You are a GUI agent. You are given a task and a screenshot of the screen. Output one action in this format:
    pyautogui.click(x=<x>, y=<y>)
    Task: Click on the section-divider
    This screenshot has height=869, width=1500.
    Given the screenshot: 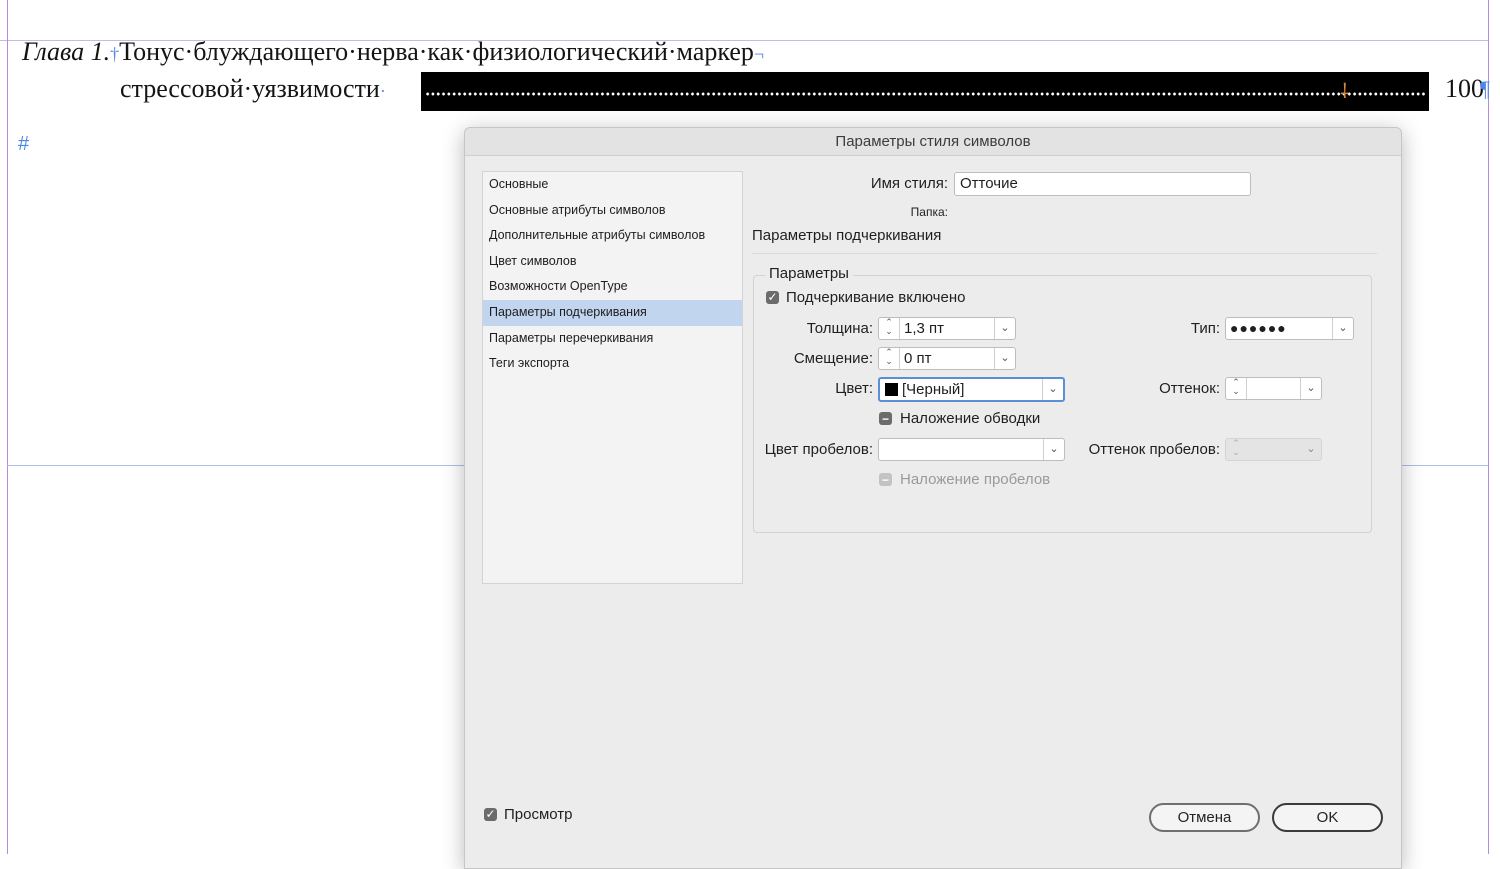 What is the action you would take?
    pyautogui.click(x=1064, y=253)
    